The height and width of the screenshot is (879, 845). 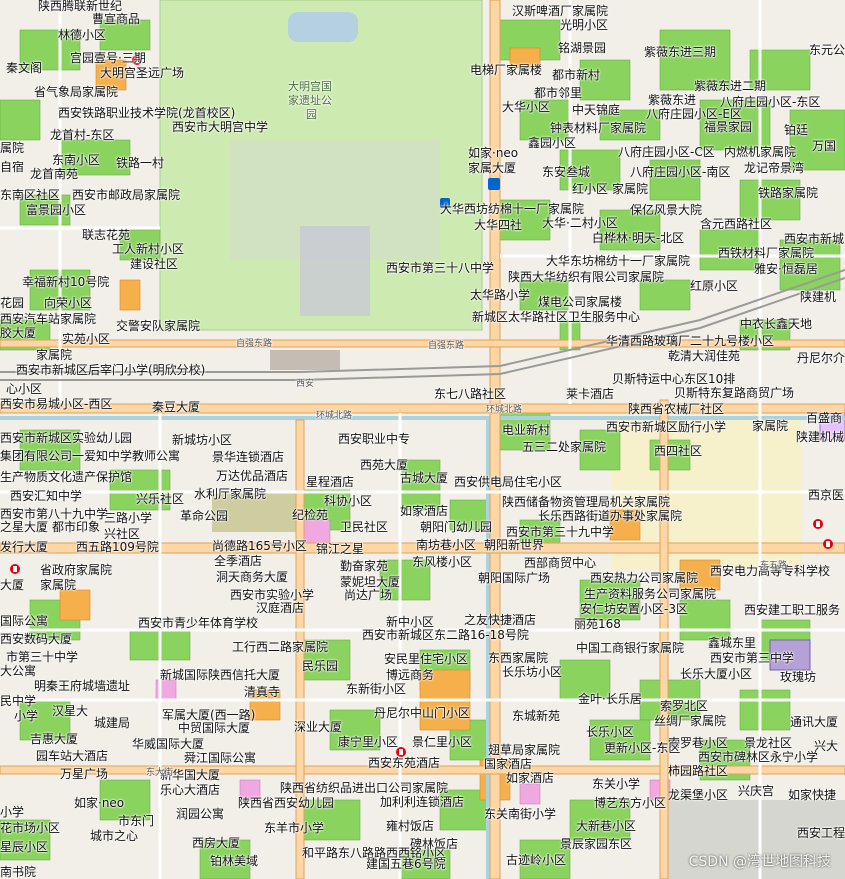 I want to click on place-label: 西安市新城区后宰门小学(明欣分校), so click(x=110, y=370).